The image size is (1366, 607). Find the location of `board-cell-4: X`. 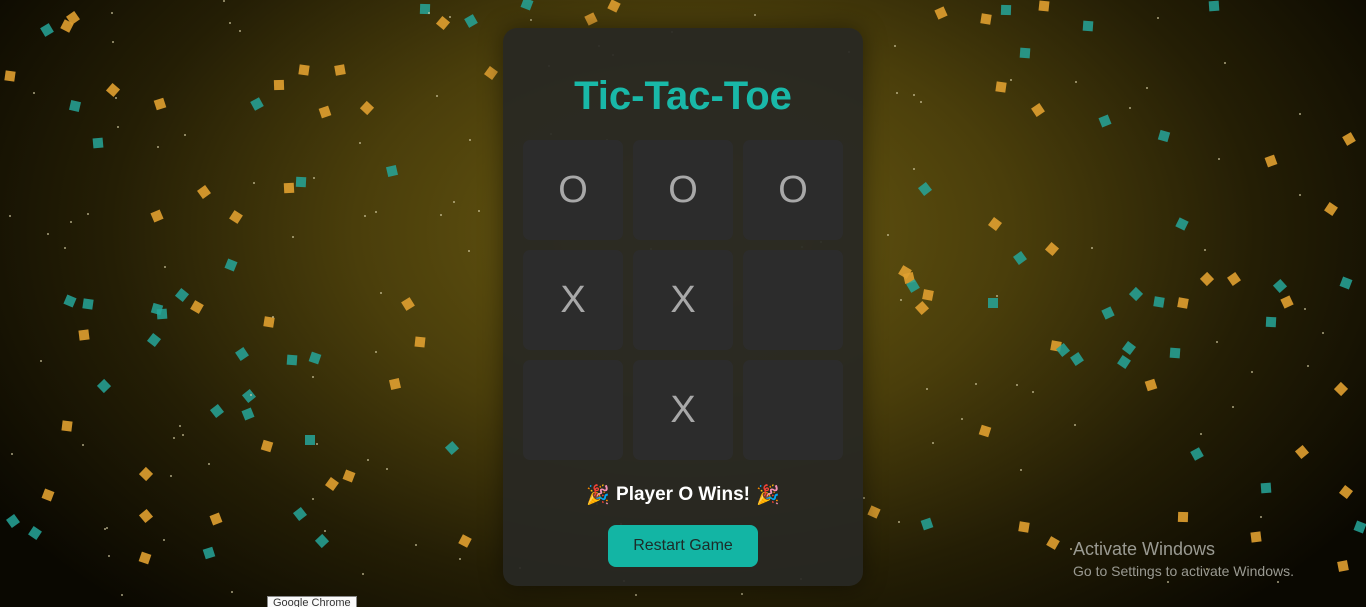

board-cell-4: X is located at coordinates (573, 300).